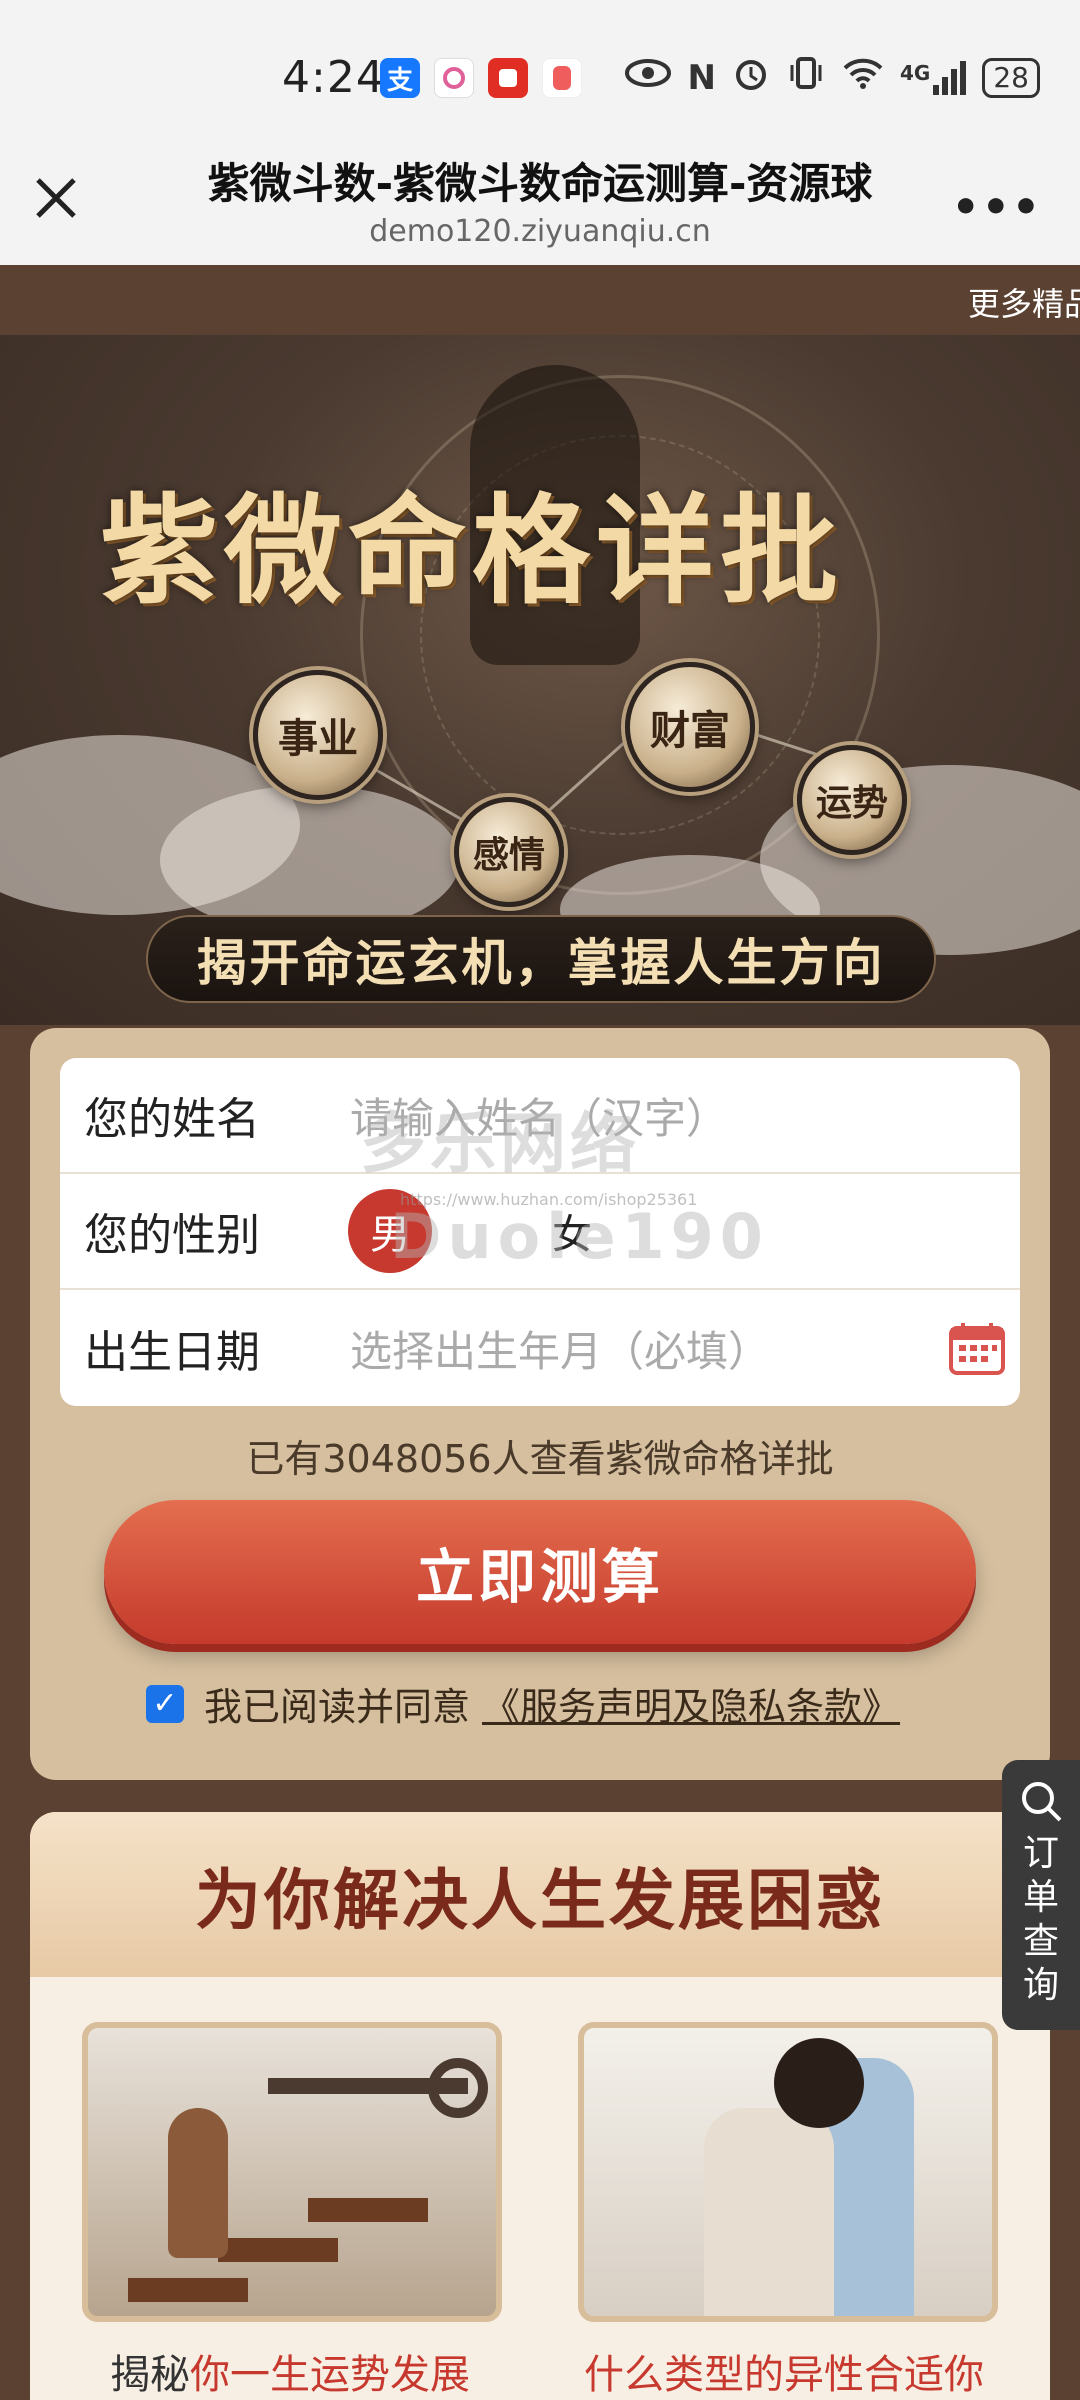  Describe the element at coordinates (540, 1459) in the screenshot. I see `viewer-count: 已有3048056人查看紫微命格详批` at that location.